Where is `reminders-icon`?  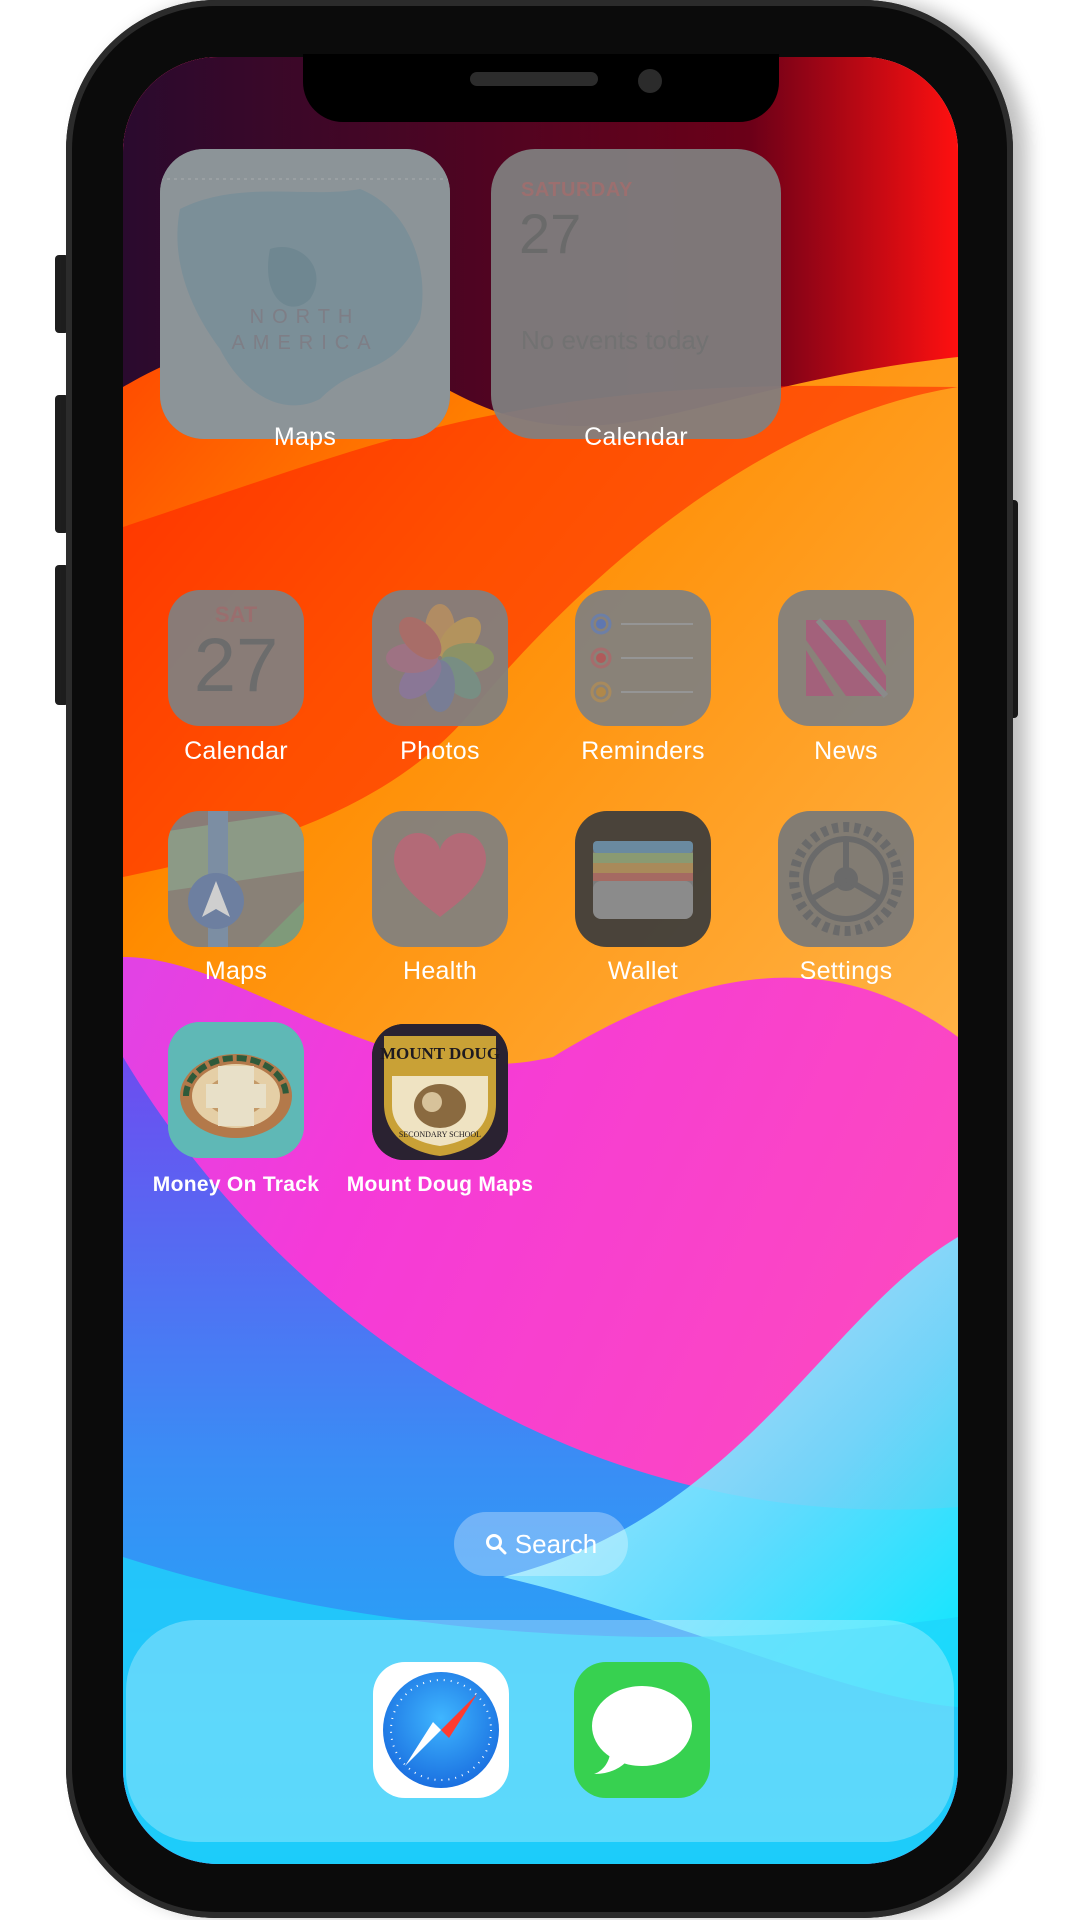 reminders-icon is located at coordinates (641, 658).